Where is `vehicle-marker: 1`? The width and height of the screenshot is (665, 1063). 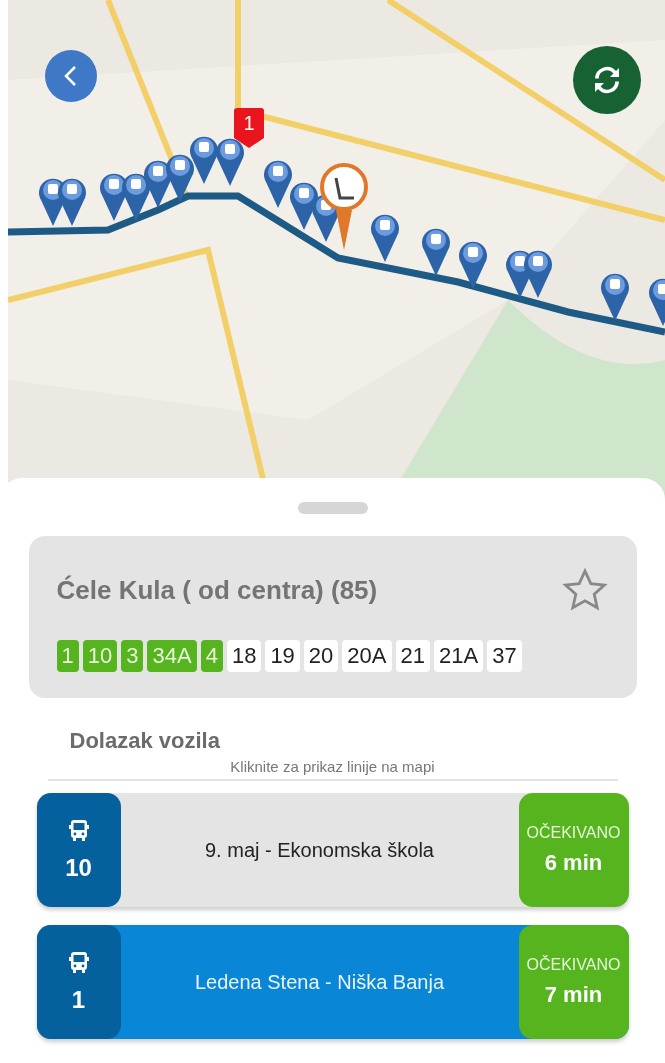 vehicle-marker: 1 is located at coordinates (249, 128).